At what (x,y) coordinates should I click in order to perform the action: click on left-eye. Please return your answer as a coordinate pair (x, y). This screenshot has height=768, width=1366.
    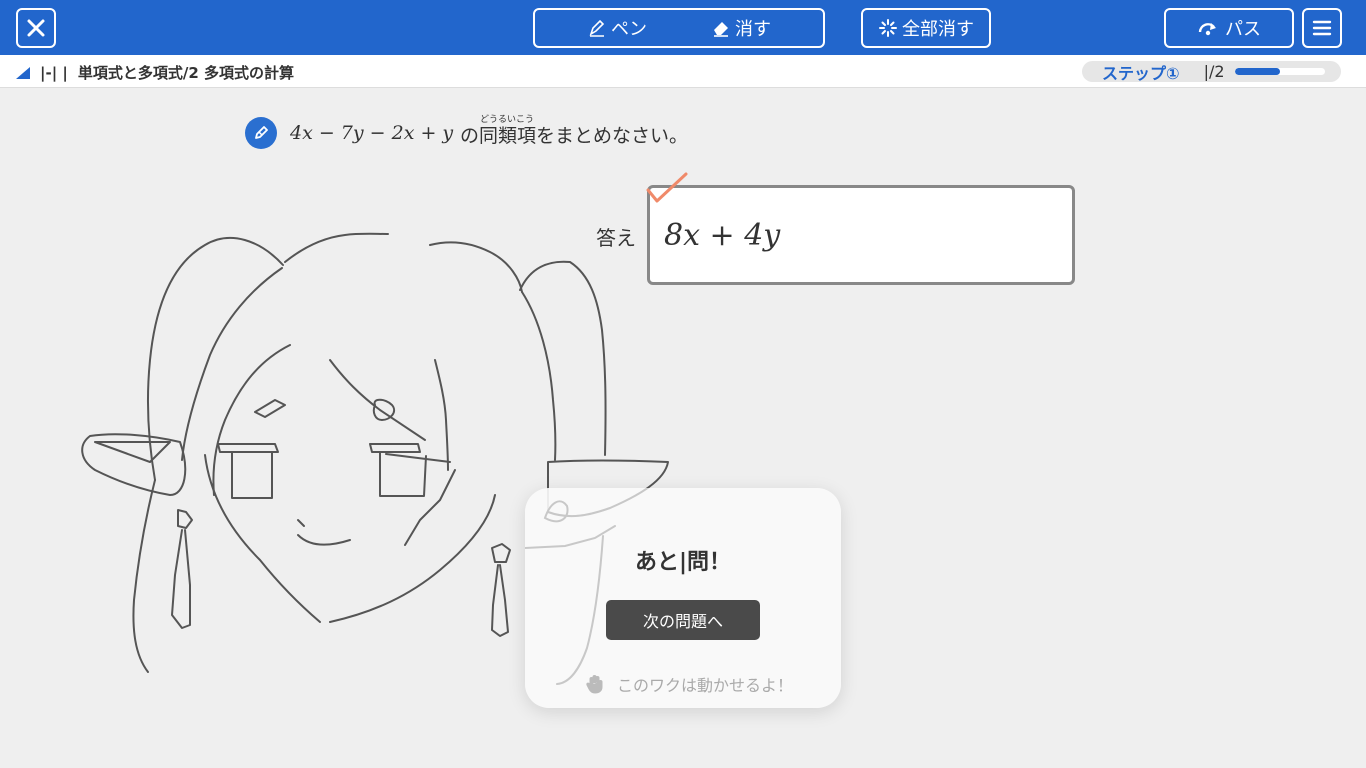
    Looking at the image, I should click on (248, 471).